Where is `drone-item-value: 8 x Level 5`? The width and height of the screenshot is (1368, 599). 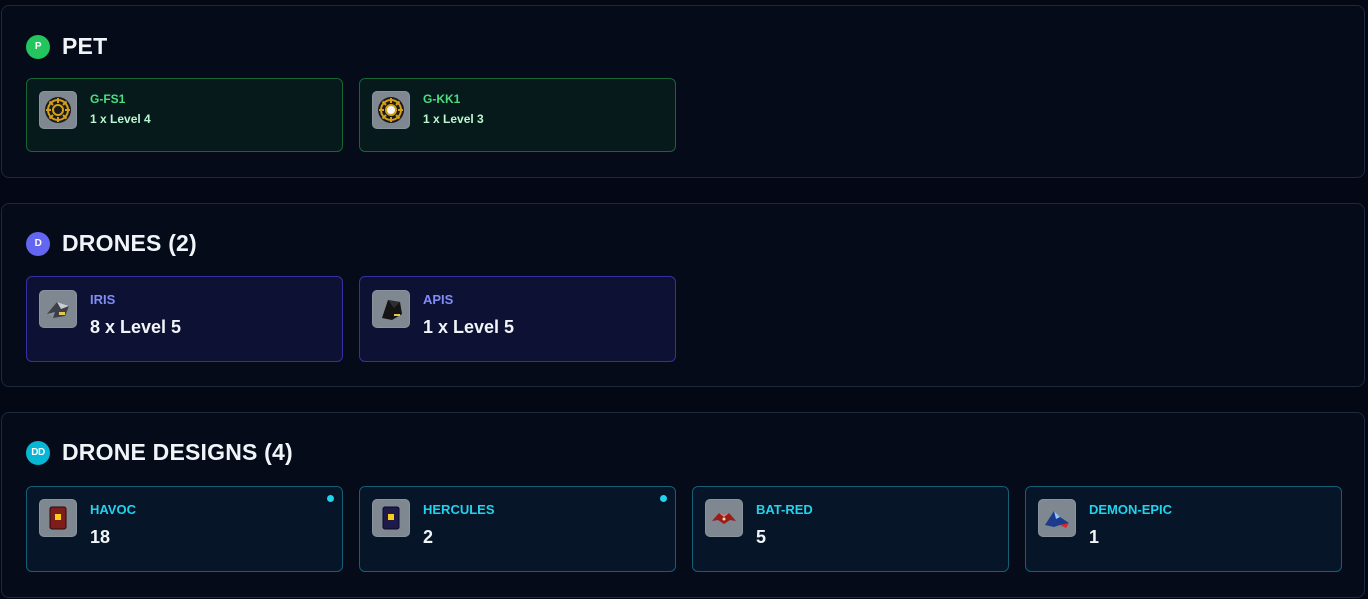 drone-item-value: 8 x Level 5 is located at coordinates (136, 327).